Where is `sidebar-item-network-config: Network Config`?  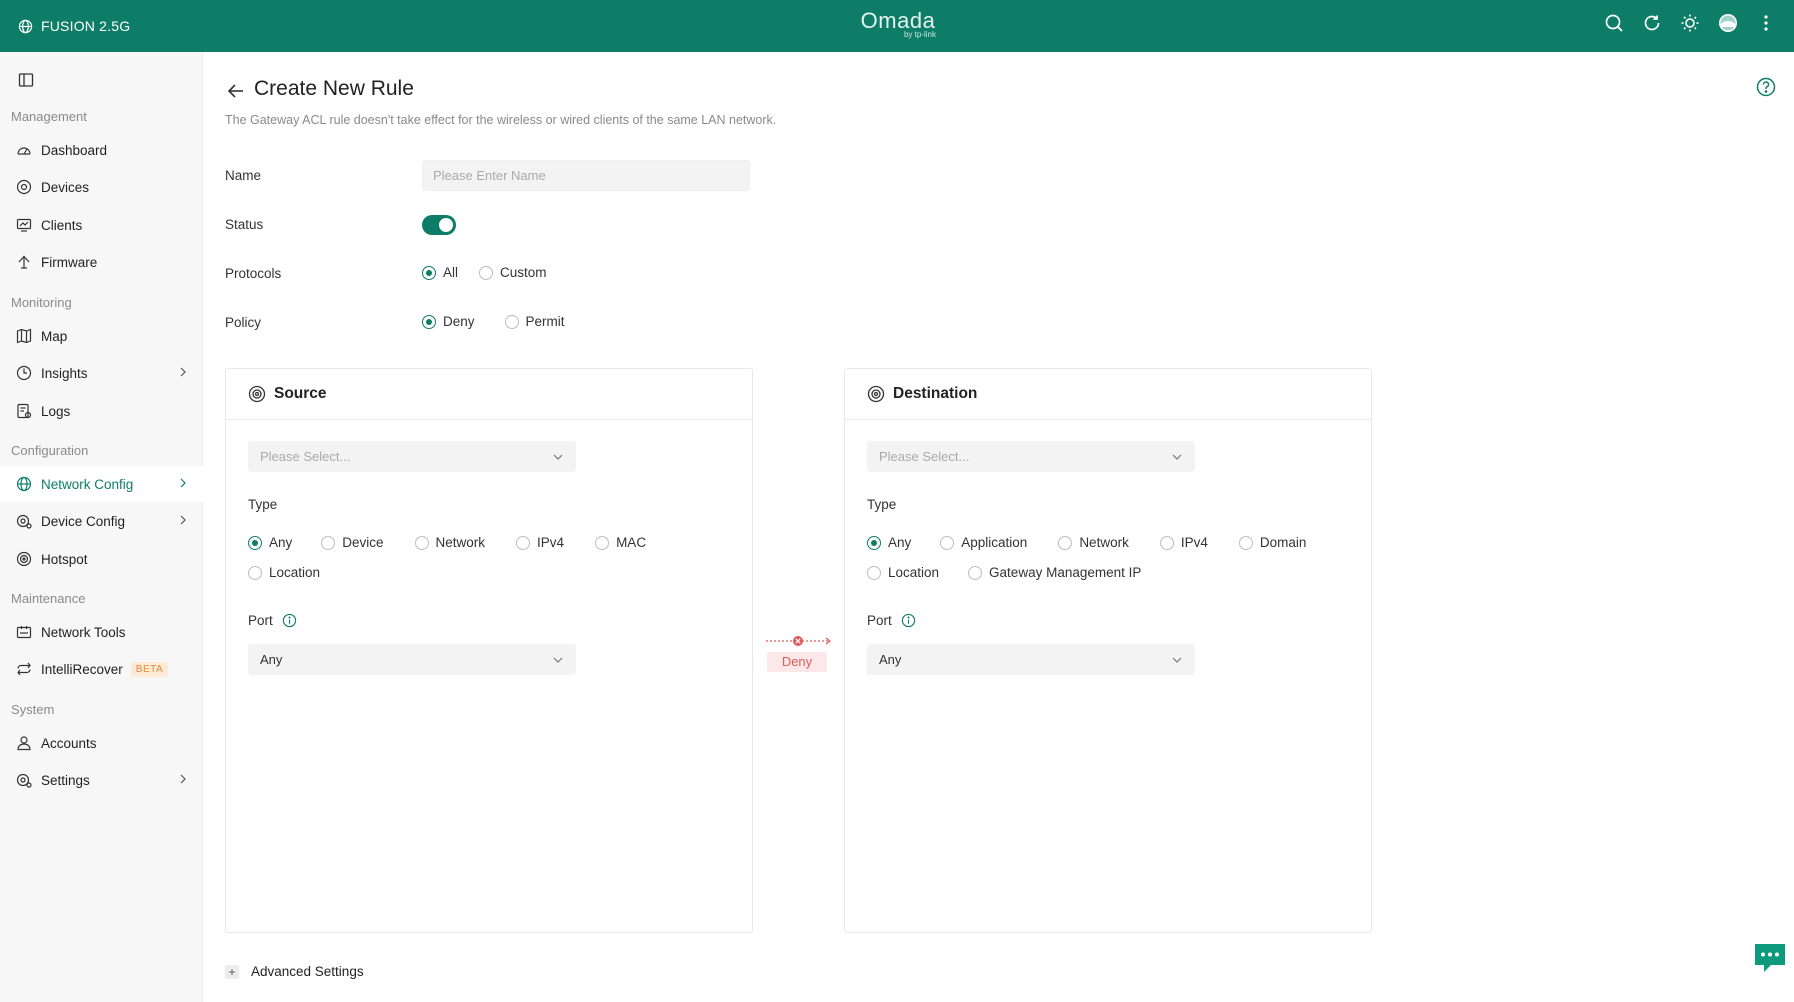
sidebar-item-network-config: Network Config is located at coordinates (101, 484).